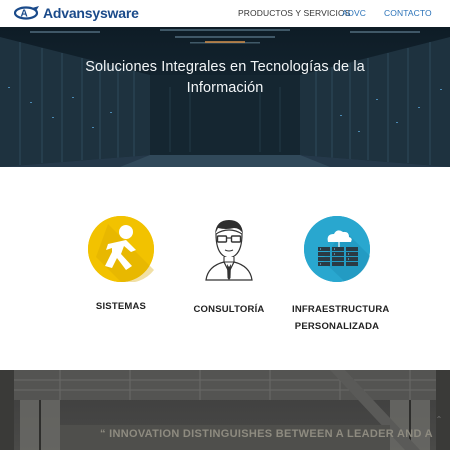 The width and height of the screenshot is (450, 450). Describe the element at coordinates (229, 309) in the screenshot. I see `service-consultoria-label: CONSULTORÍA` at that location.